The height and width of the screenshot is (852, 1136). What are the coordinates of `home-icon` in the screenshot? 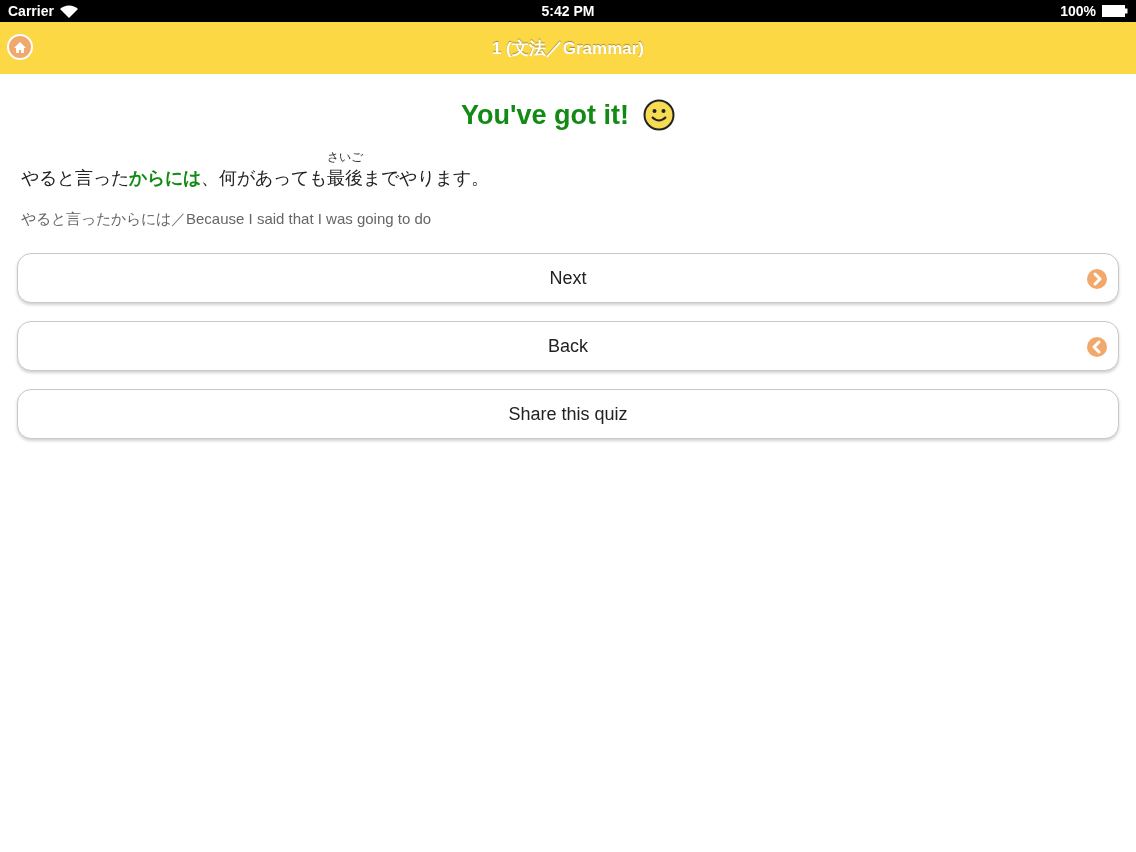 It's located at (20, 47).